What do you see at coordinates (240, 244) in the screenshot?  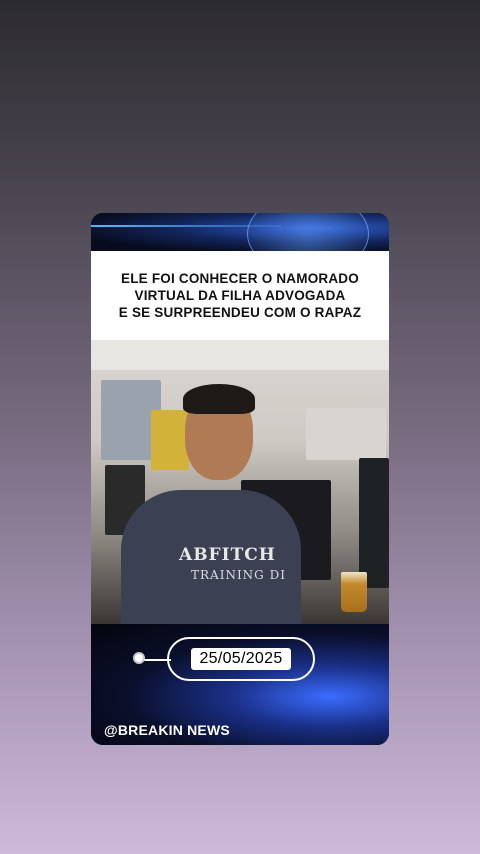 I see `top-banner` at bounding box center [240, 244].